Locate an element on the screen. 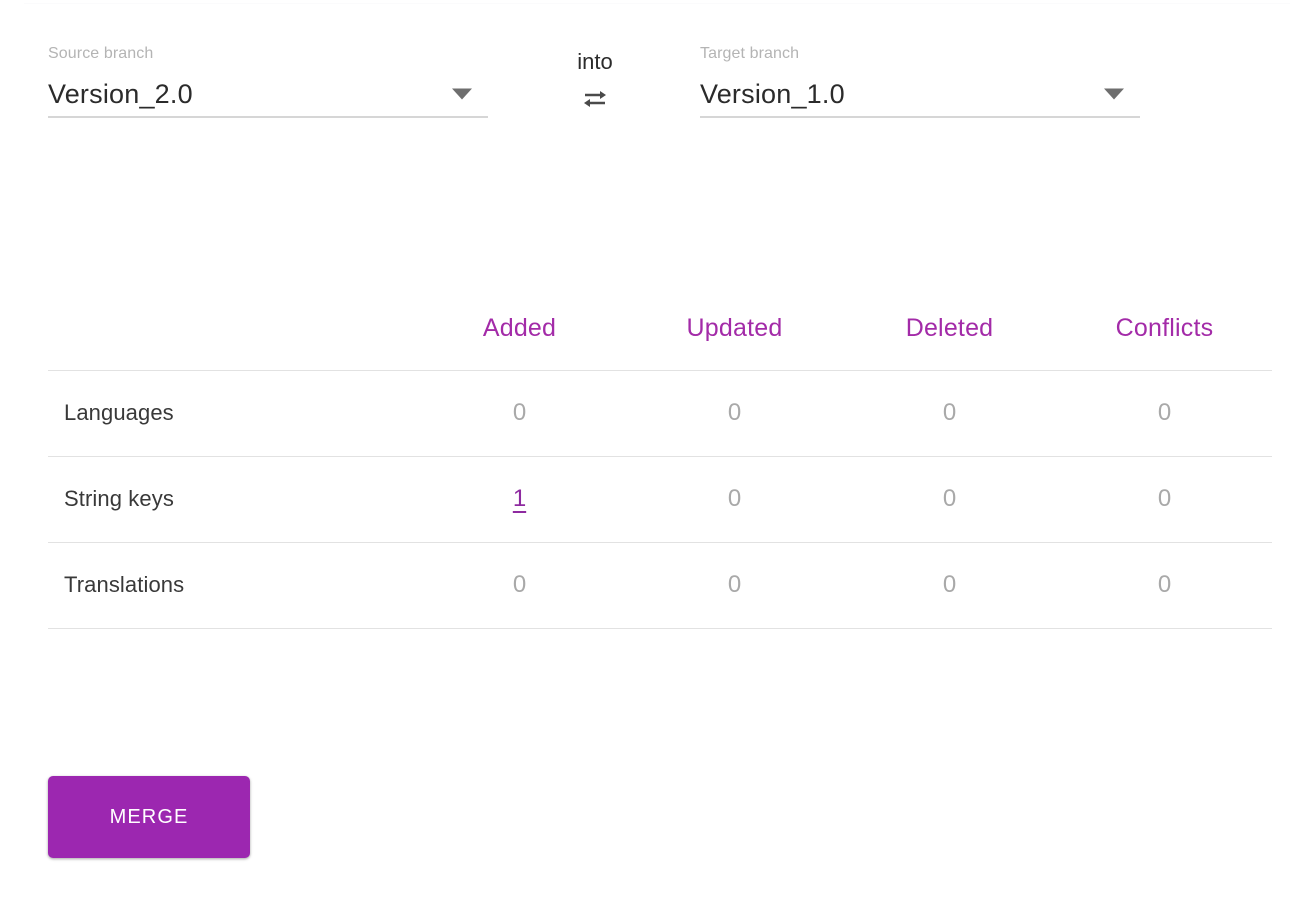 Image resolution: width=1314 pixels, height=898 pixels. target-branch-field: Target branch Version_1.0 is located at coordinates (920, 81).